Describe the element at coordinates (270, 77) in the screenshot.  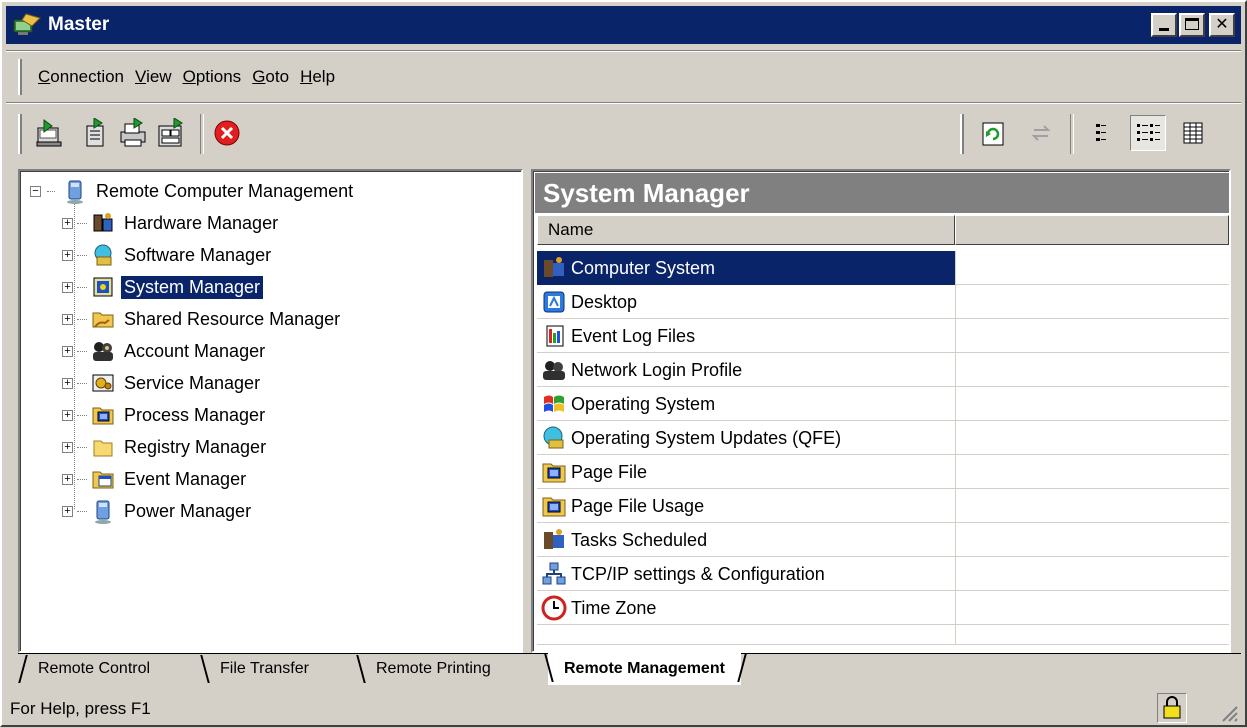
I see `menu-goto: Goto` at that location.